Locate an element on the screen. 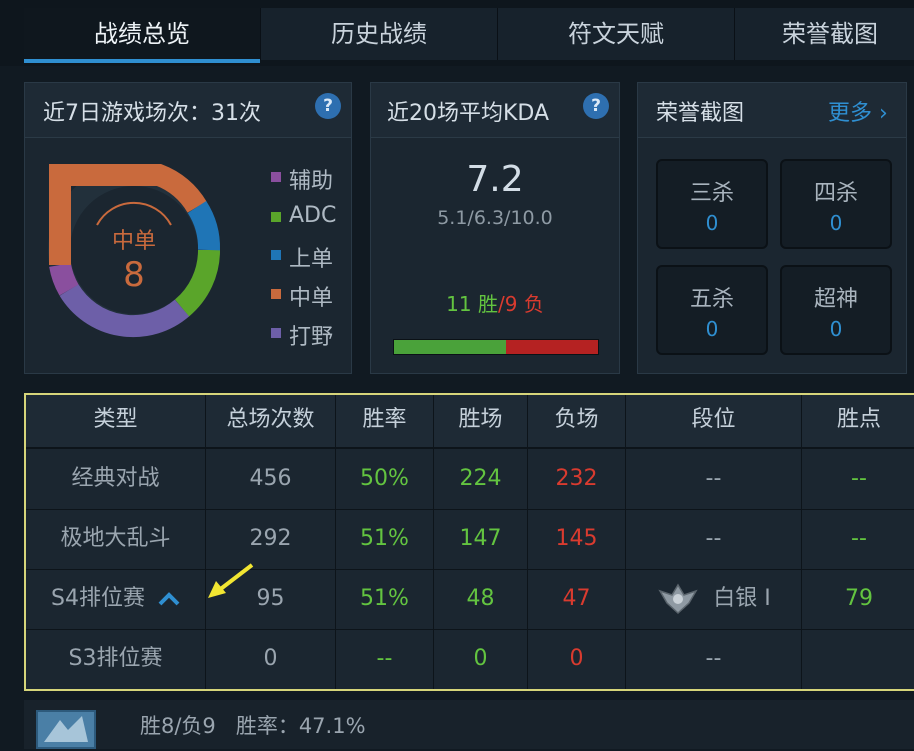 The height and width of the screenshot is (751, 914). col-header-wins: 胜场 is located at coordinates (481, 422).